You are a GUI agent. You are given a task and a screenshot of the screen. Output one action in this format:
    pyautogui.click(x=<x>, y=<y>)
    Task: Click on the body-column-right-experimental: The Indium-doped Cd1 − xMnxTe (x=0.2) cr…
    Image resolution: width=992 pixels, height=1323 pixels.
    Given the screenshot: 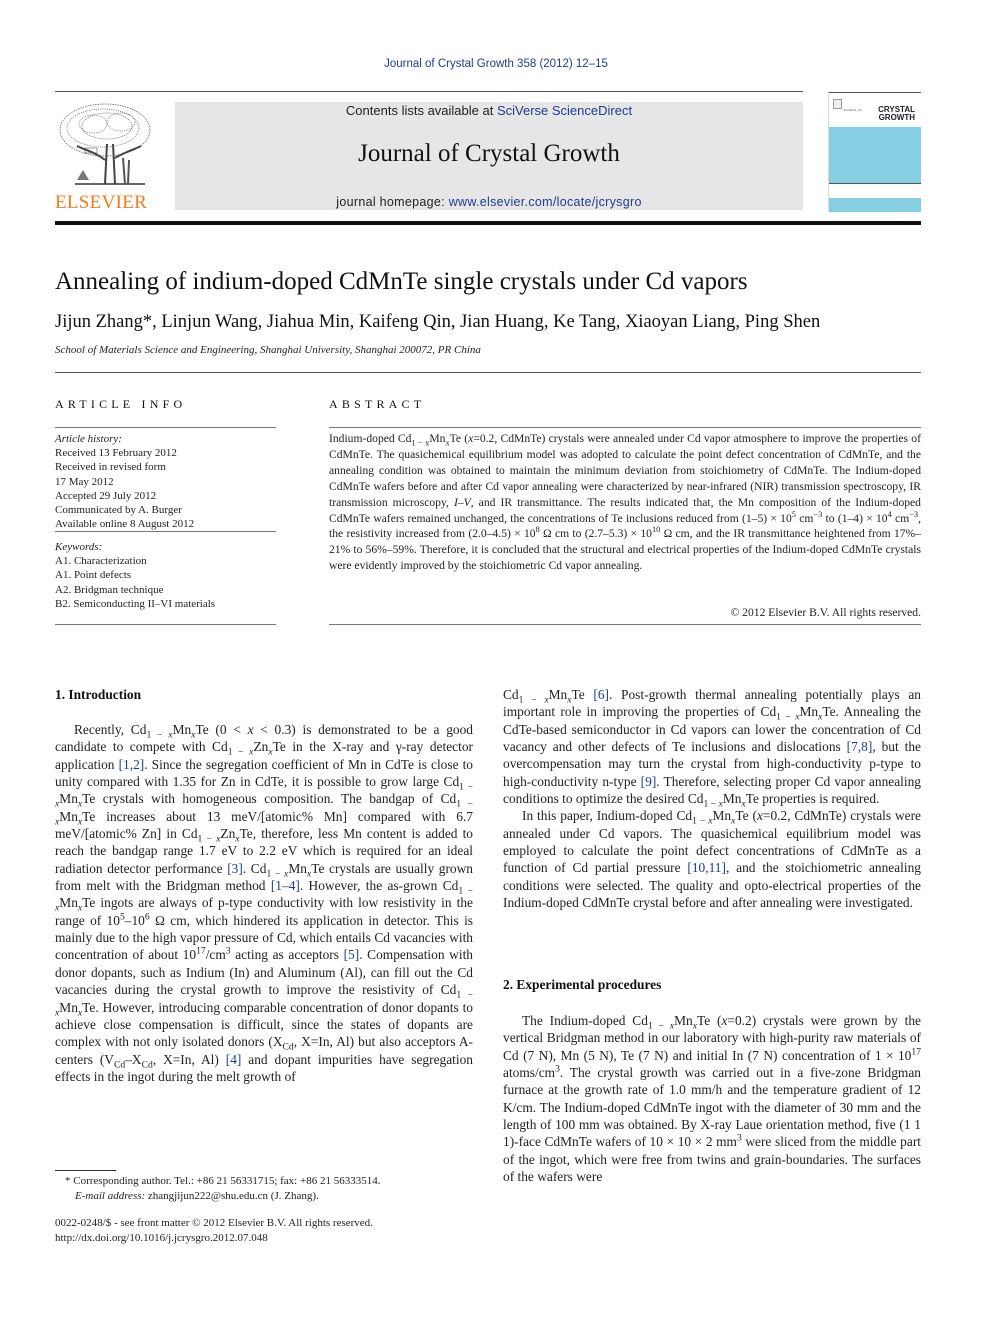 What is the action you would take?
    pyautogui.click(x=712, y=1098)
    